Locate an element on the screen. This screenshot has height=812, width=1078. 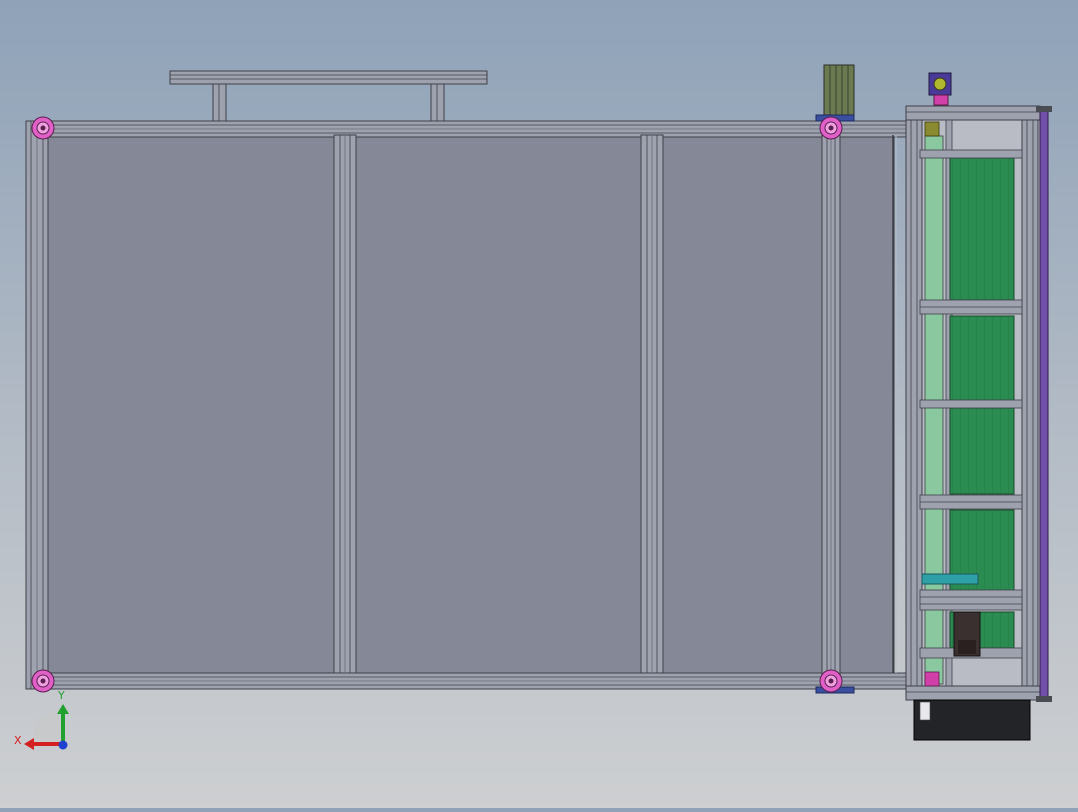
purple-rail is located at coordinates (1044, 405).